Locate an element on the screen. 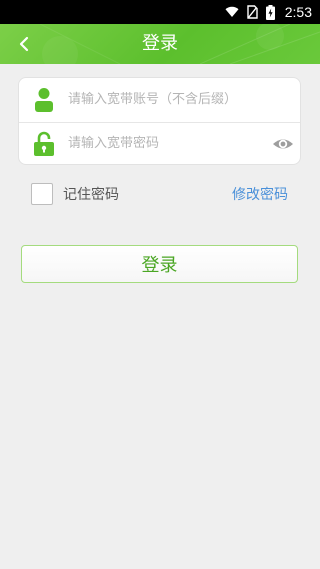 This screenshot has height=569, width=320. status-icons: 2:53 is located at coordinates (268, 12).